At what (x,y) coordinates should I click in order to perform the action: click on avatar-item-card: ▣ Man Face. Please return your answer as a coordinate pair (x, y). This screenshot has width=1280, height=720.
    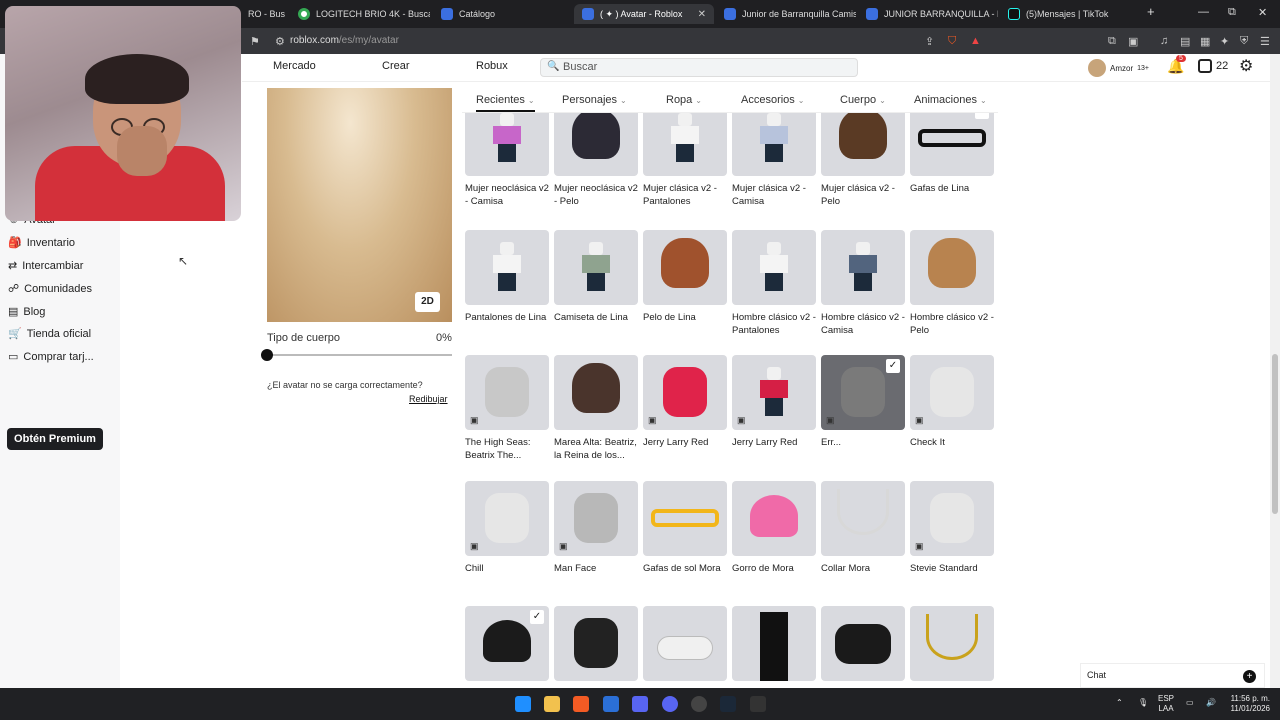
    Looking at the image, I should click on (596, 534).